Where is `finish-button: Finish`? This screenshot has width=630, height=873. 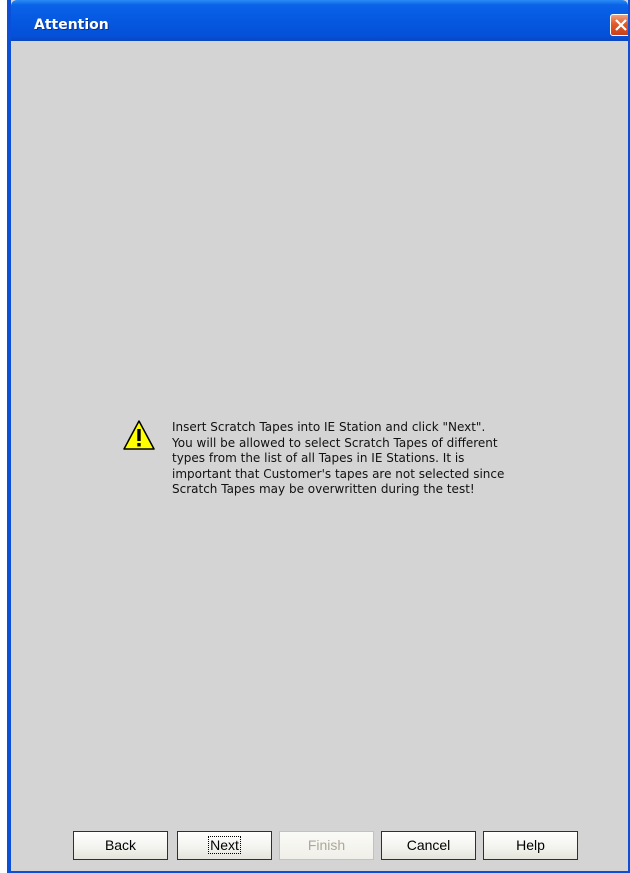 finish-button: Finish is located at coordinates (326, 845).